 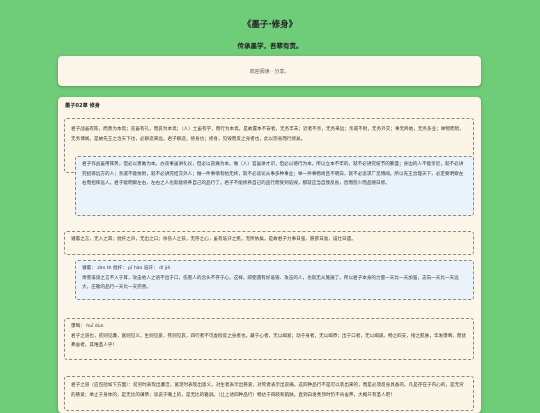 I want to click on page-title: 《墨子·修身》, so click(x=270, y=25).